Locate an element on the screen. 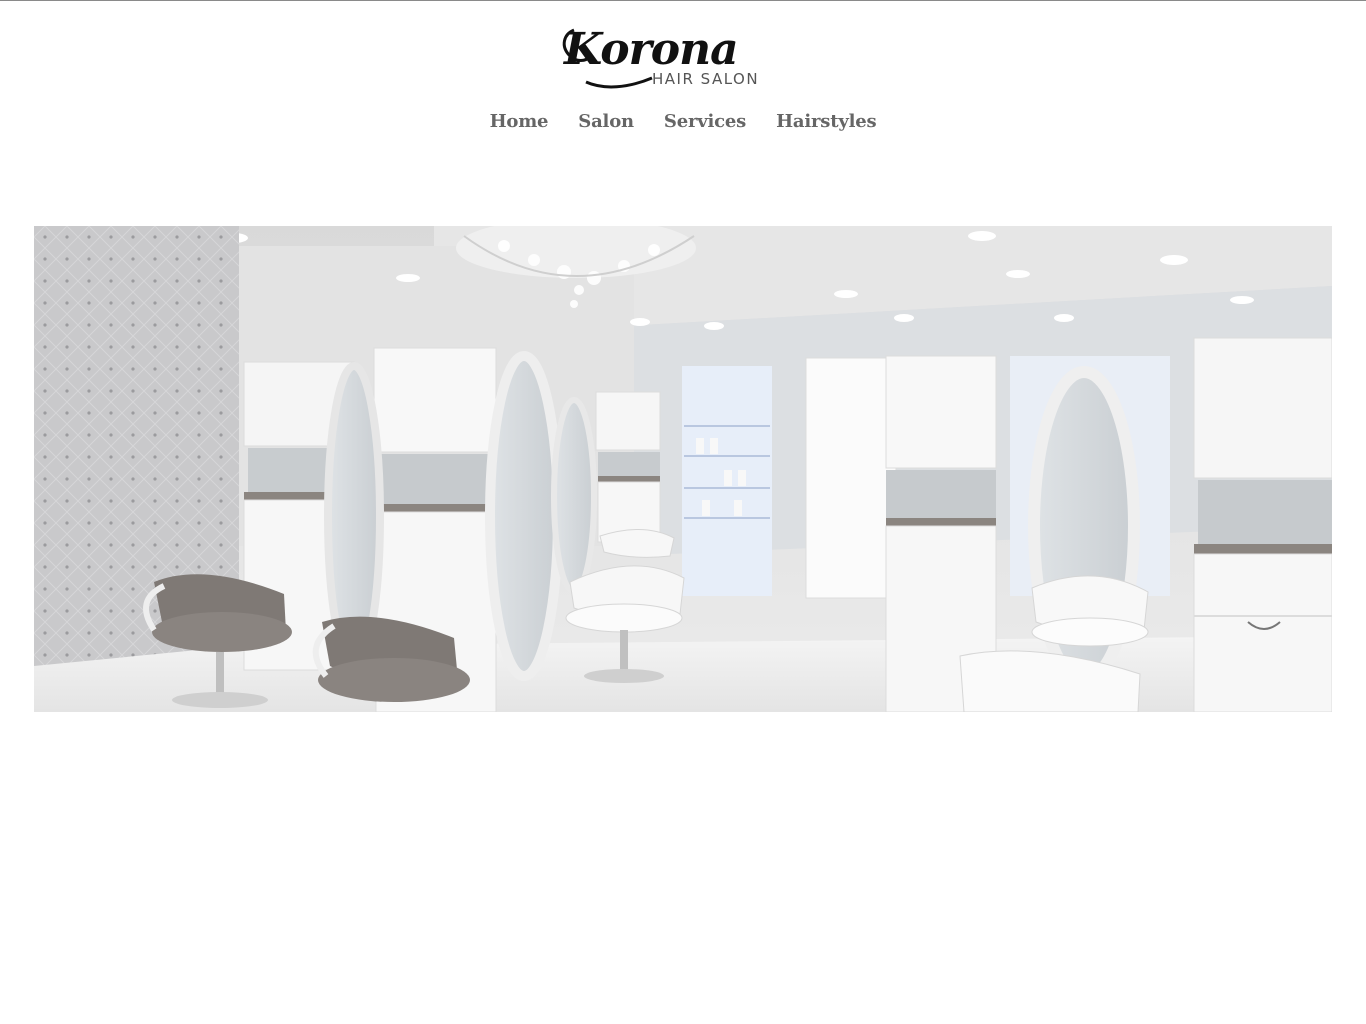 The image size is (1366, 1024). nav-home: Home is located at coordinates (519, 122).